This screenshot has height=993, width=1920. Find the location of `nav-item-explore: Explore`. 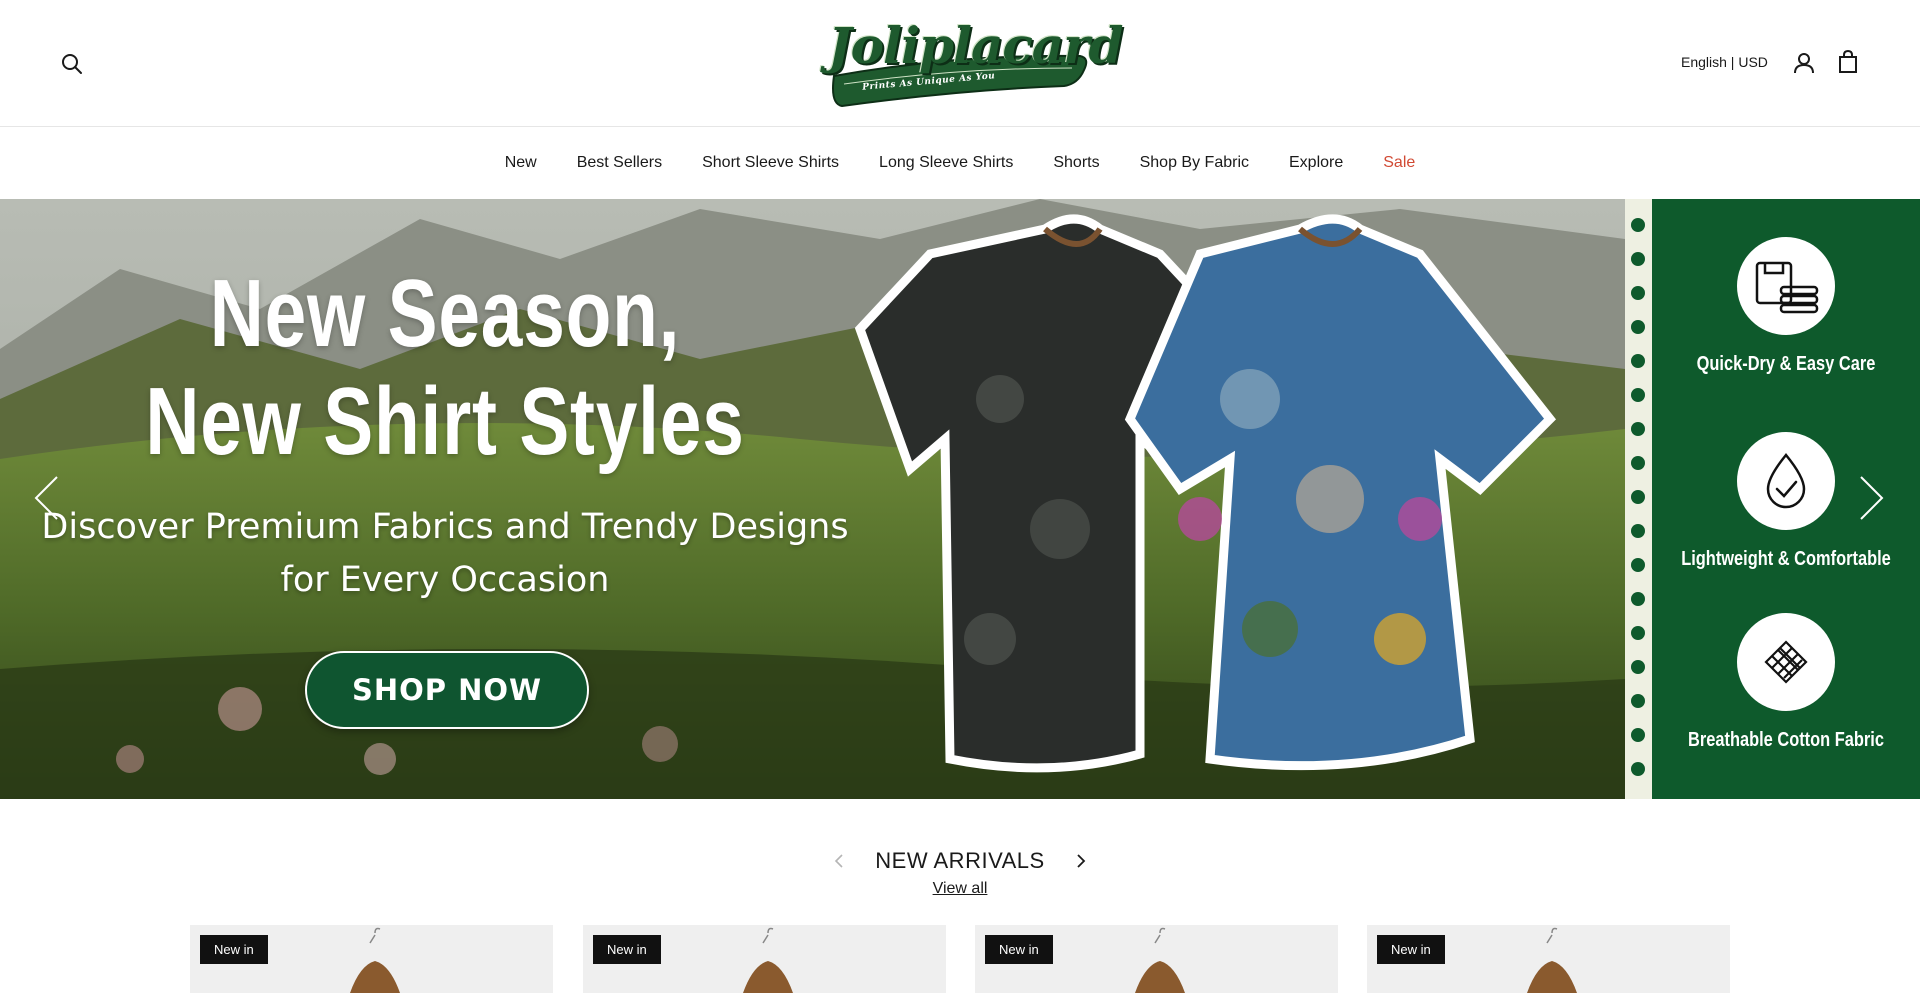

nav-item-explore: Explore is located at coordinates (1316, 163).